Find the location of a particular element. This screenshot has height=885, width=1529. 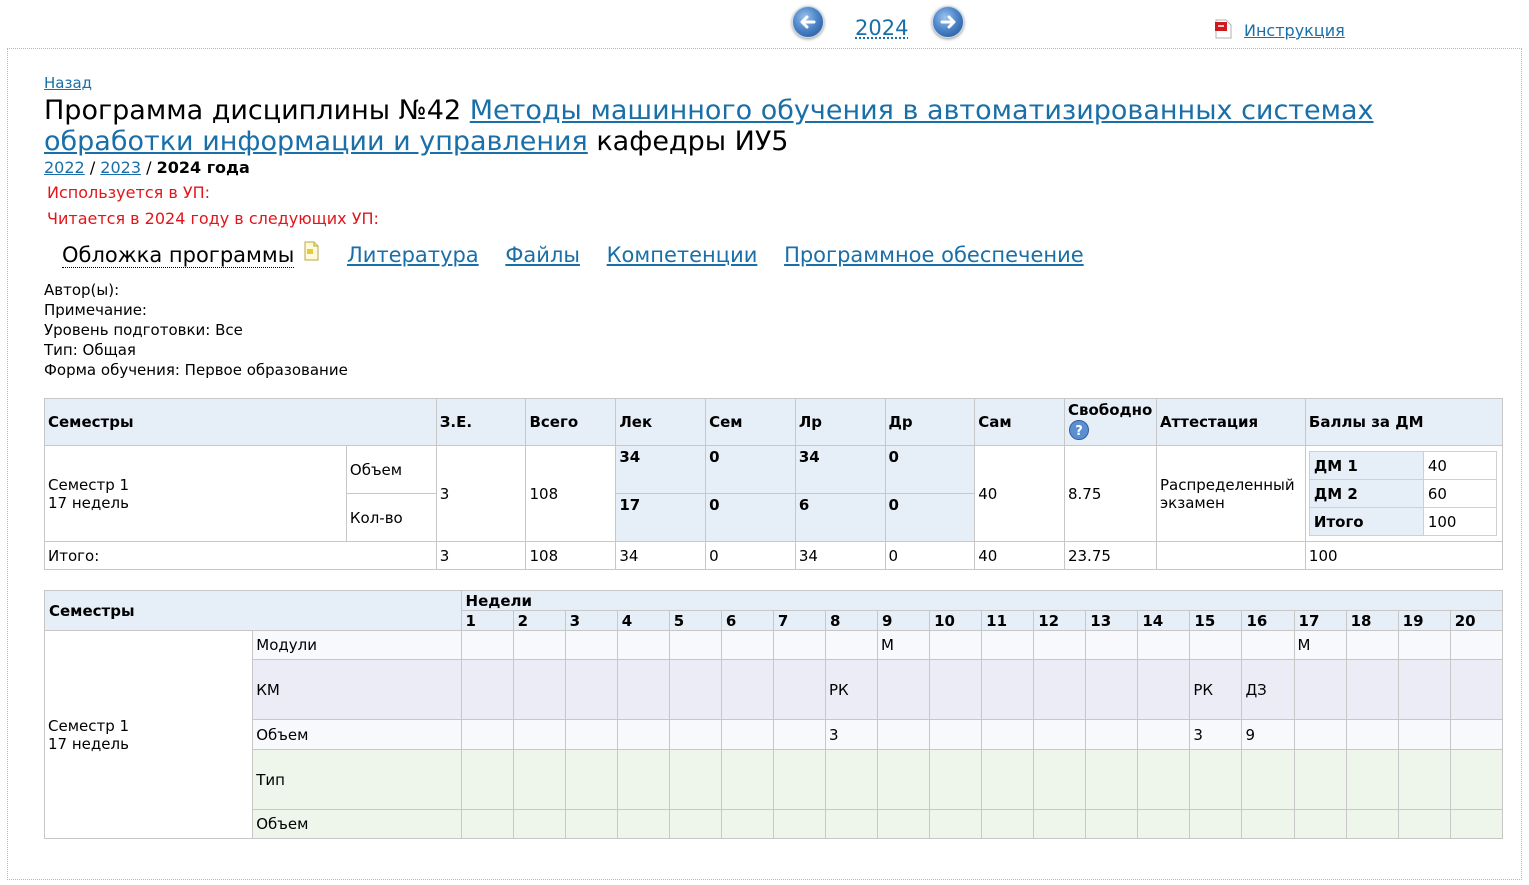

table-row: Объем 3 3 9 is located at coordinates (774, 734).